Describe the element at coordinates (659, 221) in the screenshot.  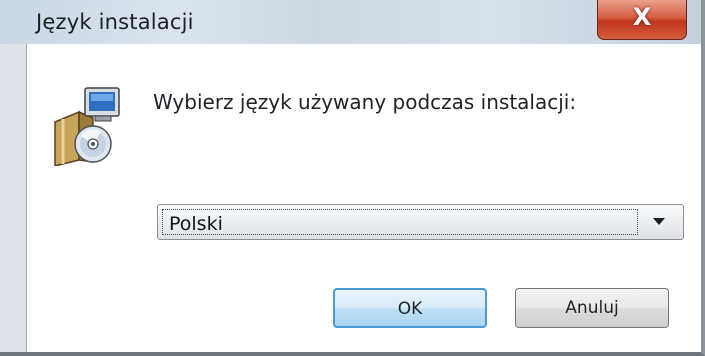
I see `chevron-down-icon` at that location.